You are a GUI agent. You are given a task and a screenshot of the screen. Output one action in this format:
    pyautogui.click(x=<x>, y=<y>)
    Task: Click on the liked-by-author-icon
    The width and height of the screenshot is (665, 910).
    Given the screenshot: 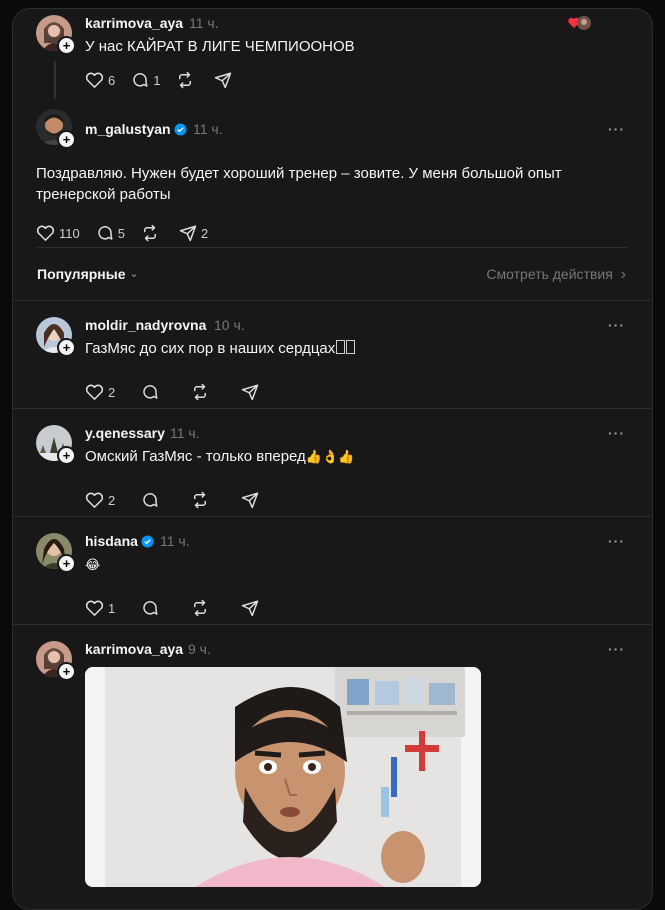 What is the action you would take?
    pyautogui.click(x=580, y=25)
    